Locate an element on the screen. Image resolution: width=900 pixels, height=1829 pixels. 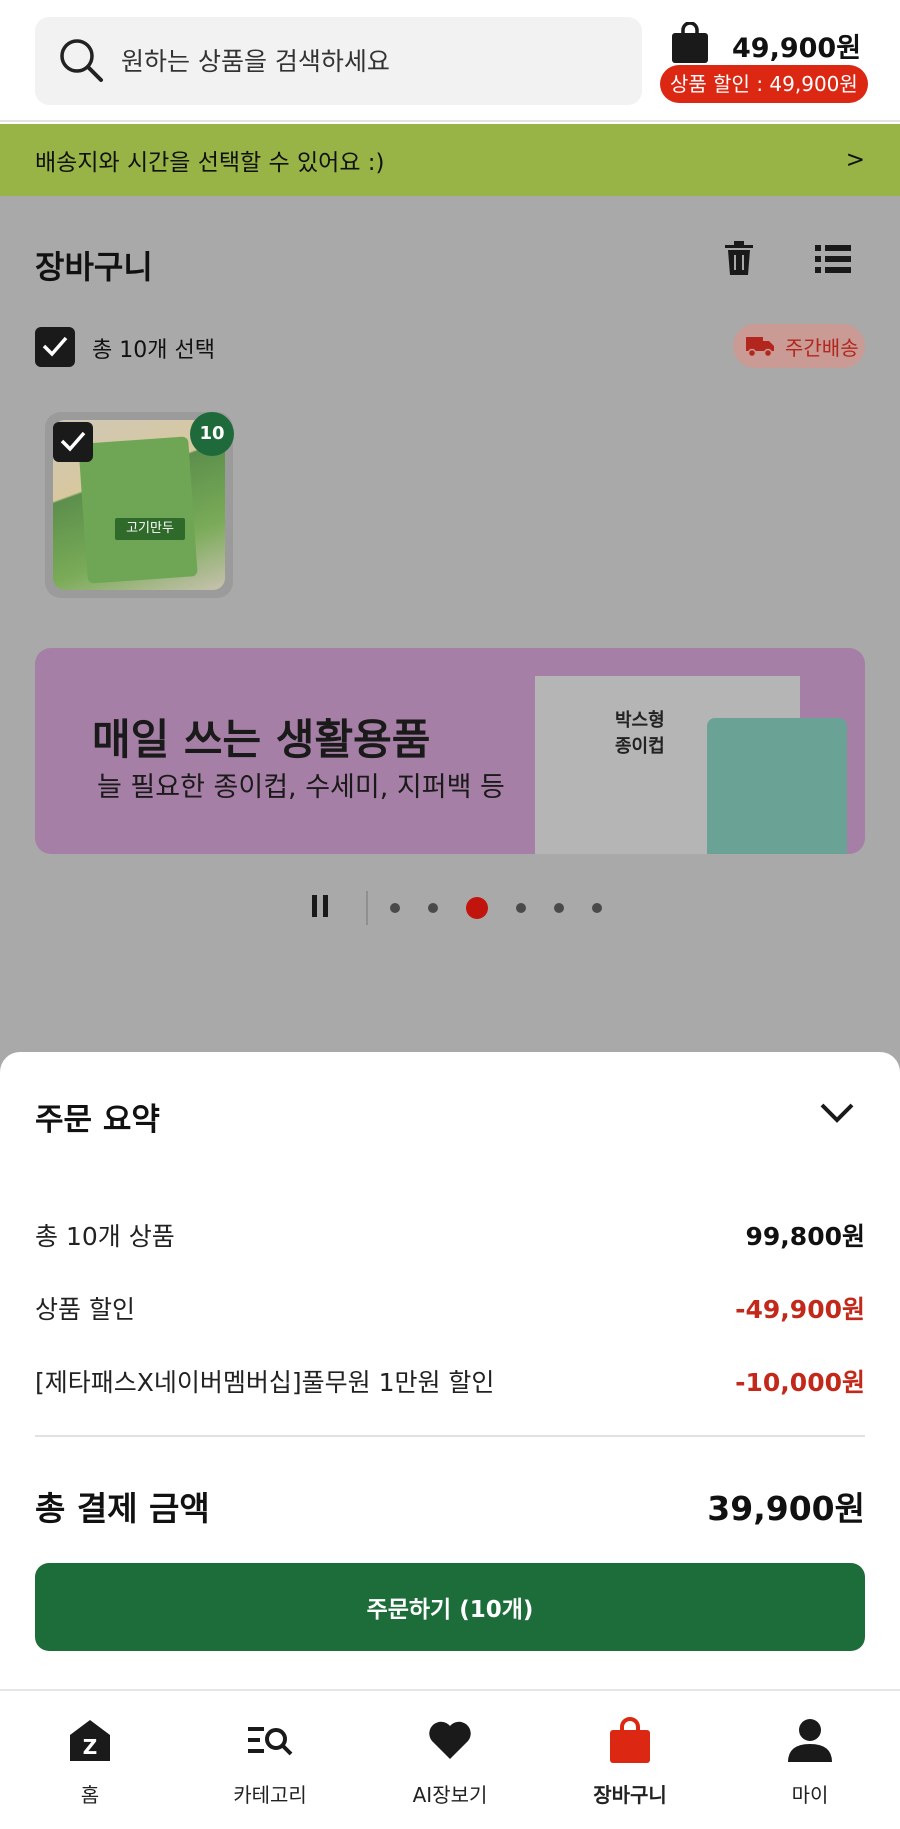
tab-label: 장바구니 is located at coordinates (630, 1795).